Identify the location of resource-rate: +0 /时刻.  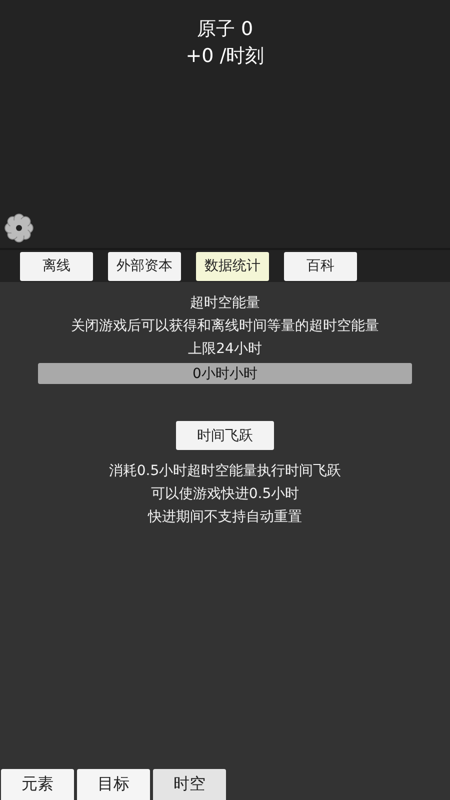
(225, 56).